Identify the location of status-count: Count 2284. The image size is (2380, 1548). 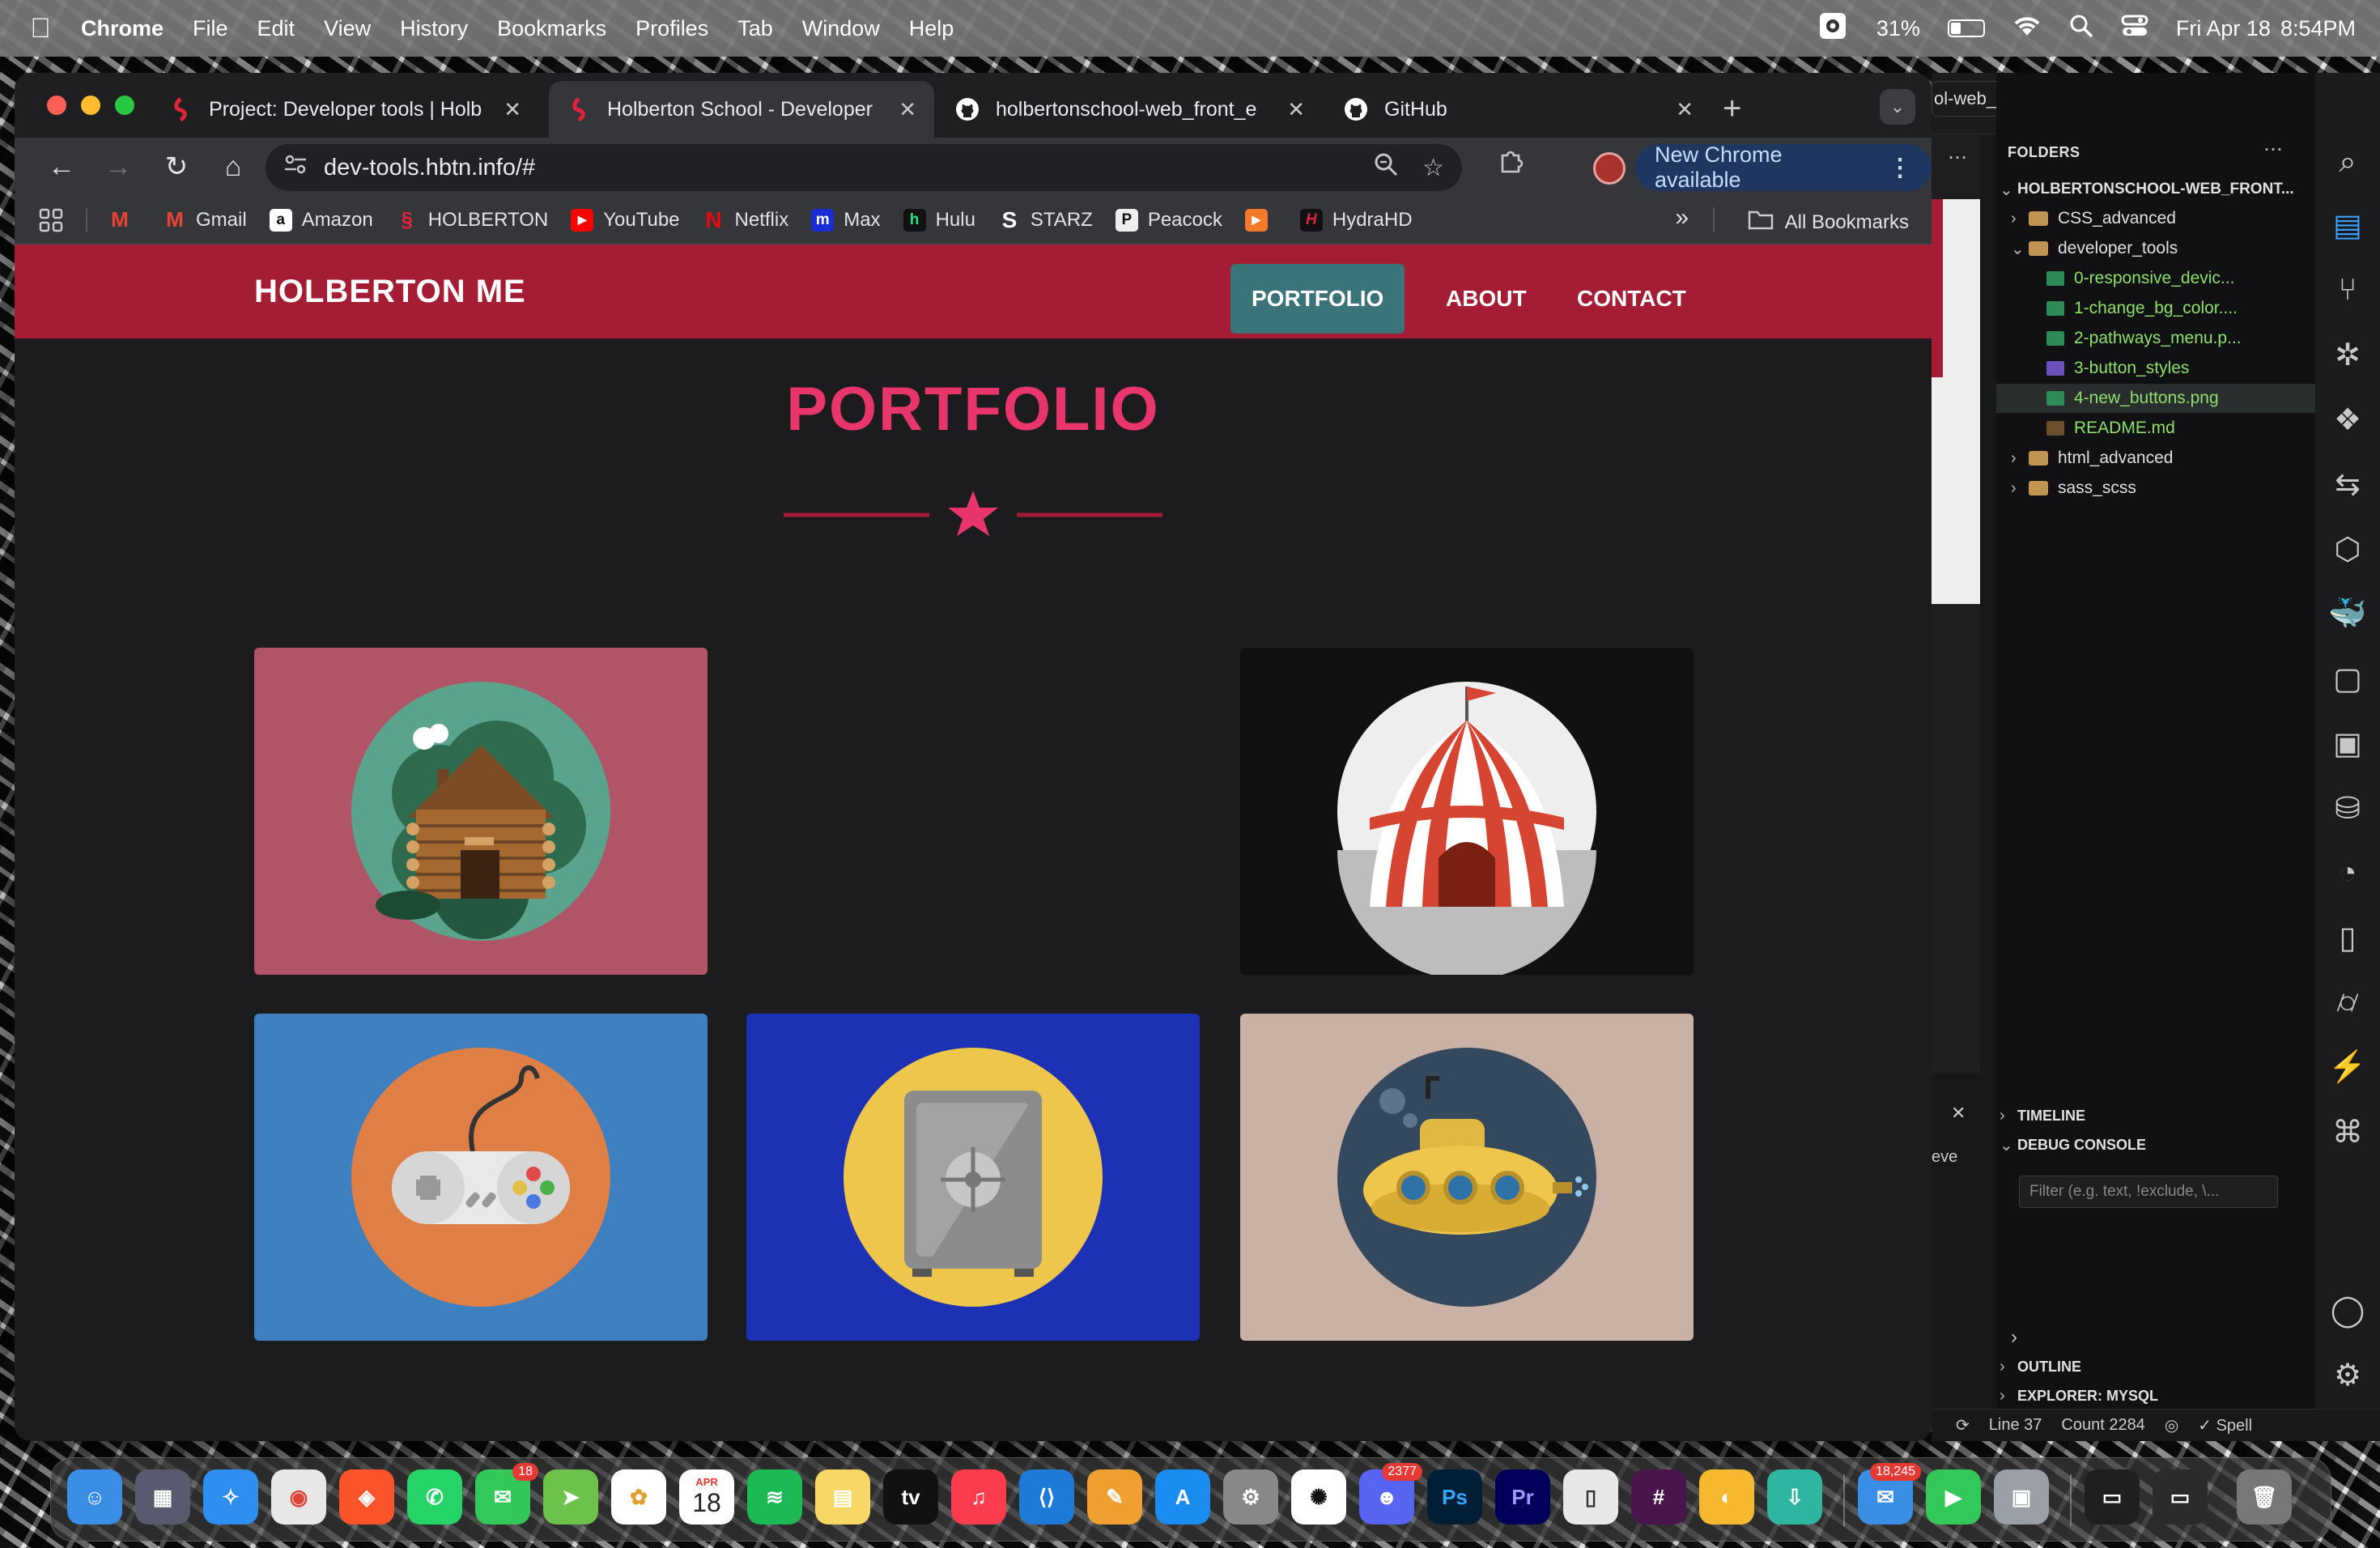
(2103, 1425).